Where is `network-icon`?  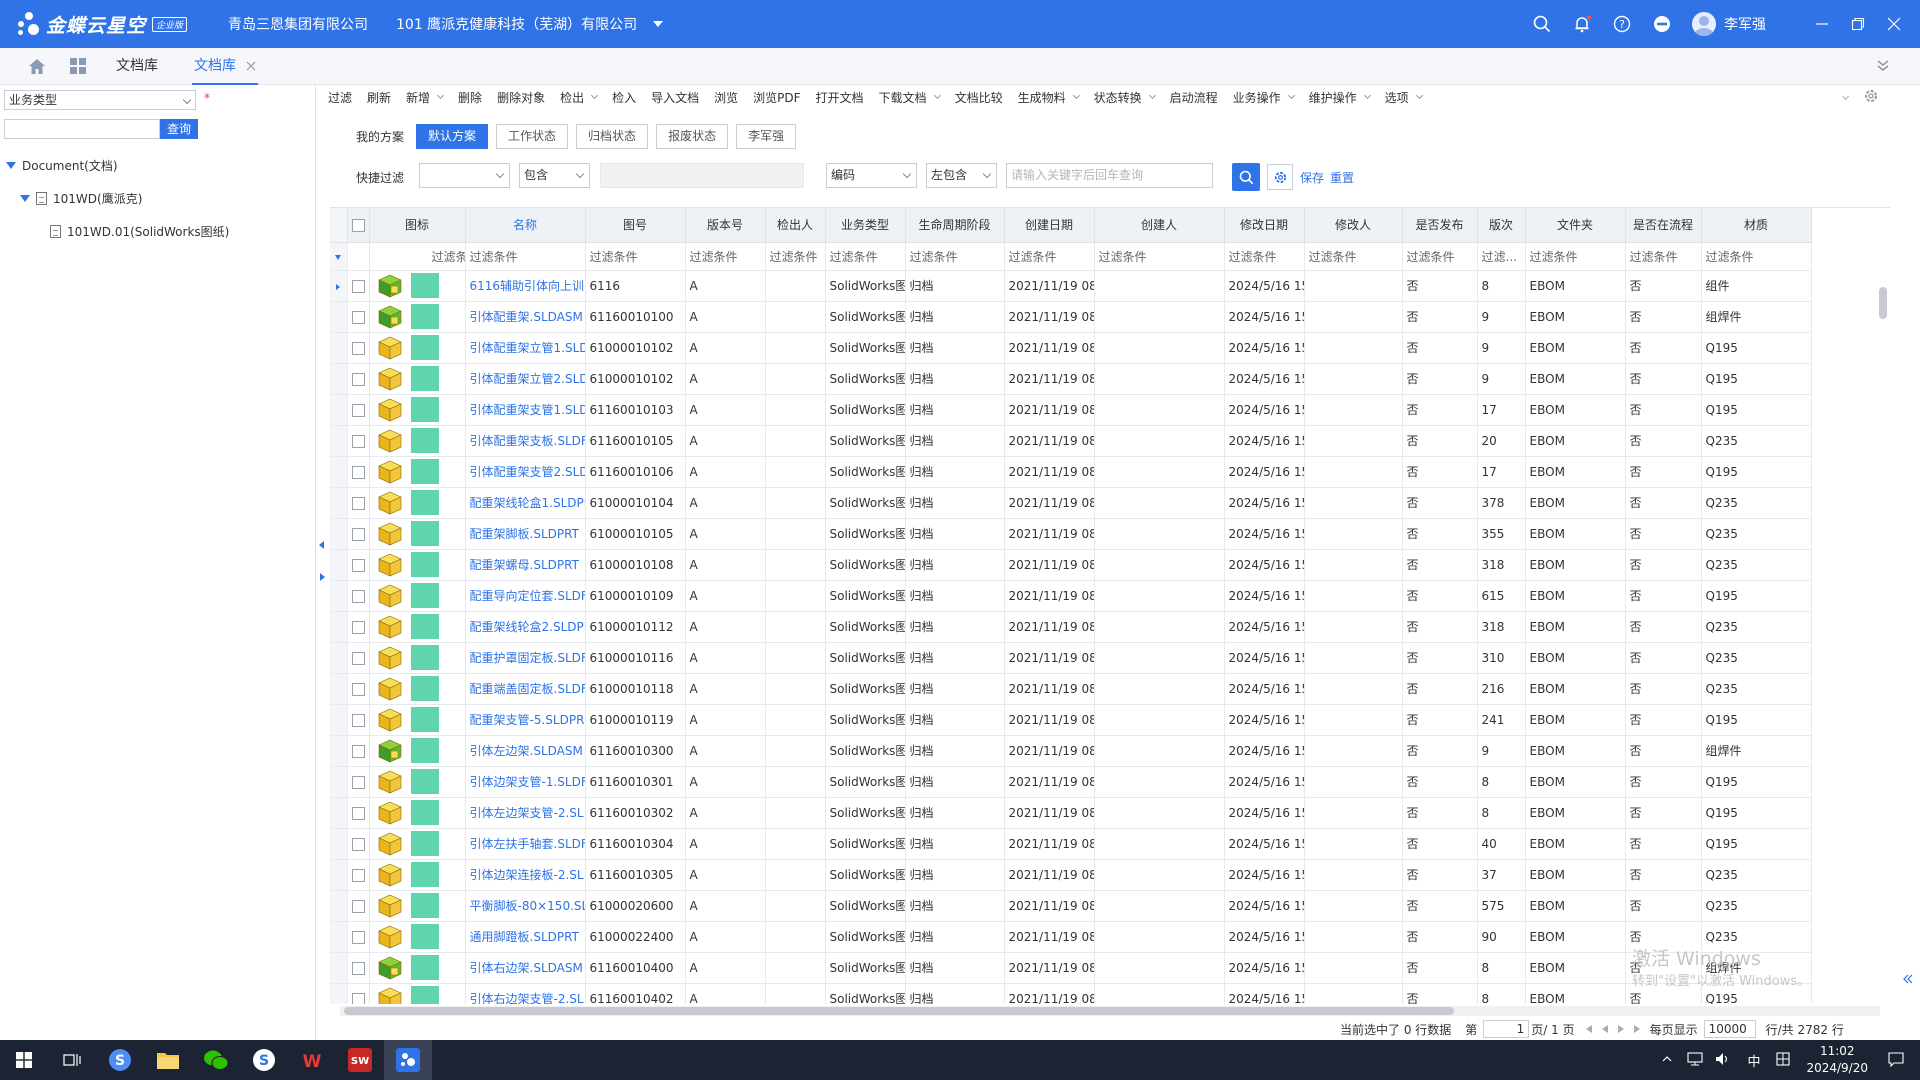
network-icon is located at coordinates (1695, 1060).